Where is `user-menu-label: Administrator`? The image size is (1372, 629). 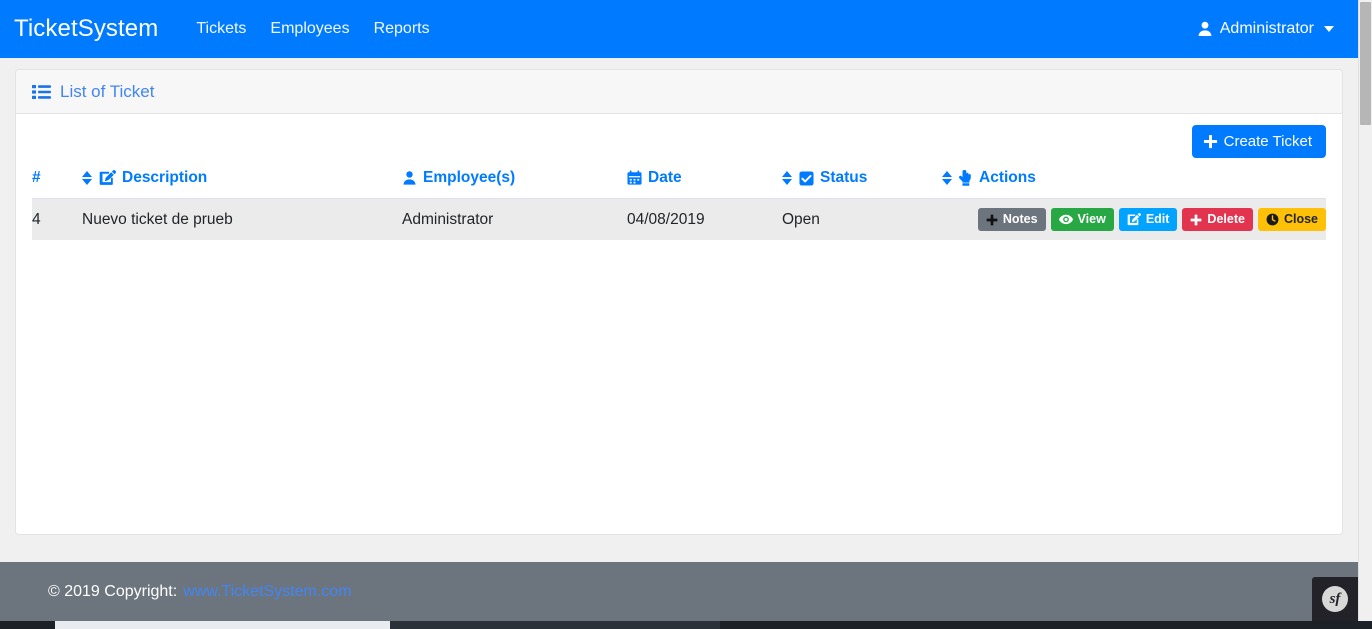
user-menu-label: Administrator is located at coordinates (1266, 28).